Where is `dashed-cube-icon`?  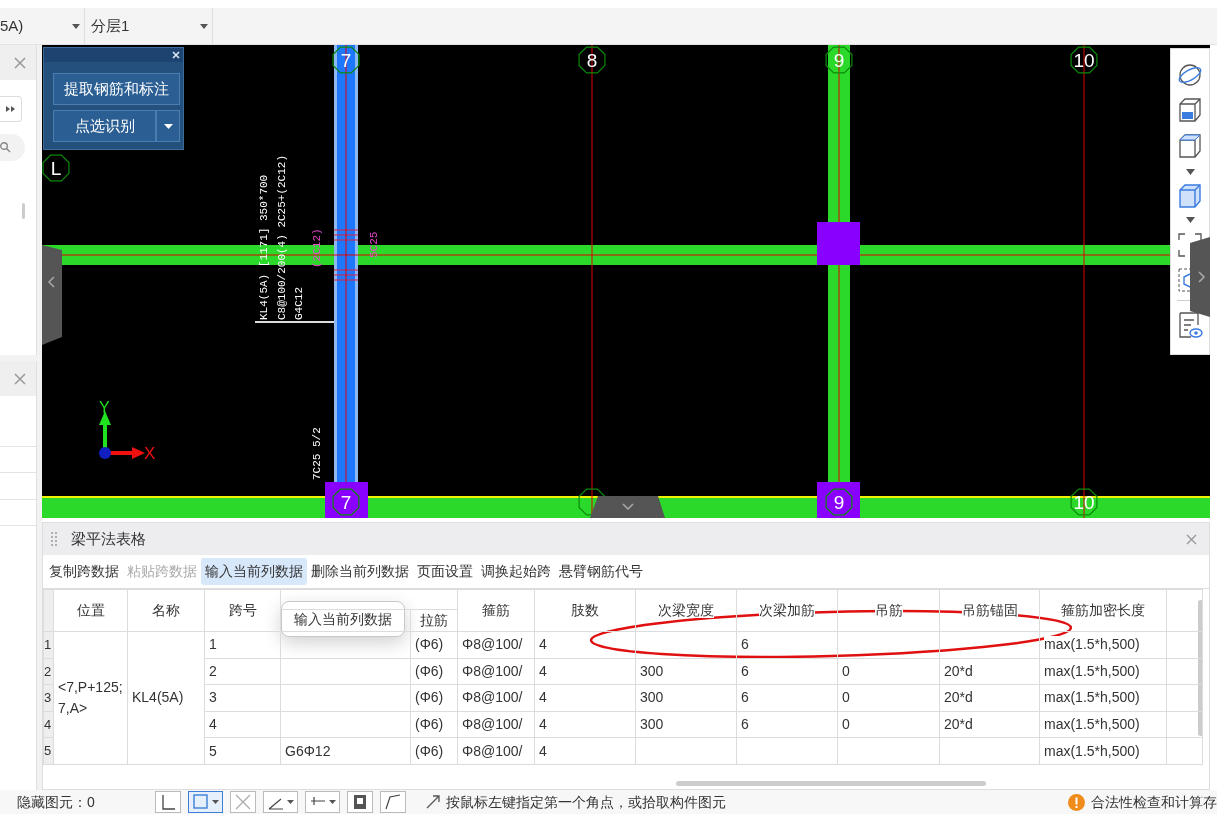 dashed-cube-icon is located at coordinates (1184, 280).